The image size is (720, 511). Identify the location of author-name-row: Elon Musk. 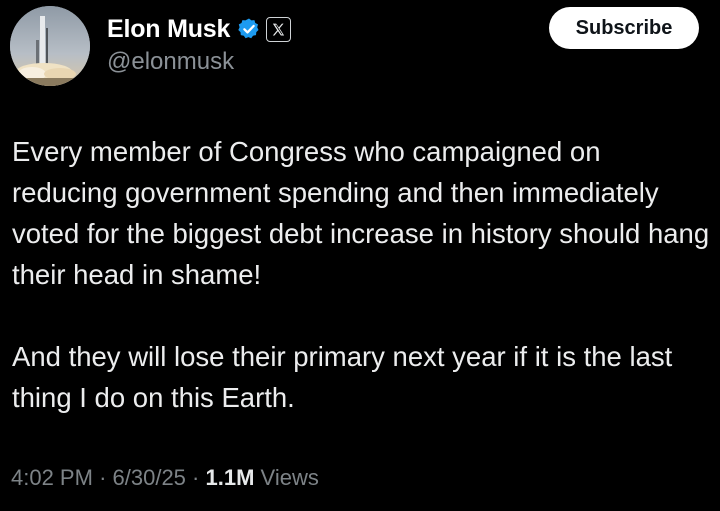
(199, 29).